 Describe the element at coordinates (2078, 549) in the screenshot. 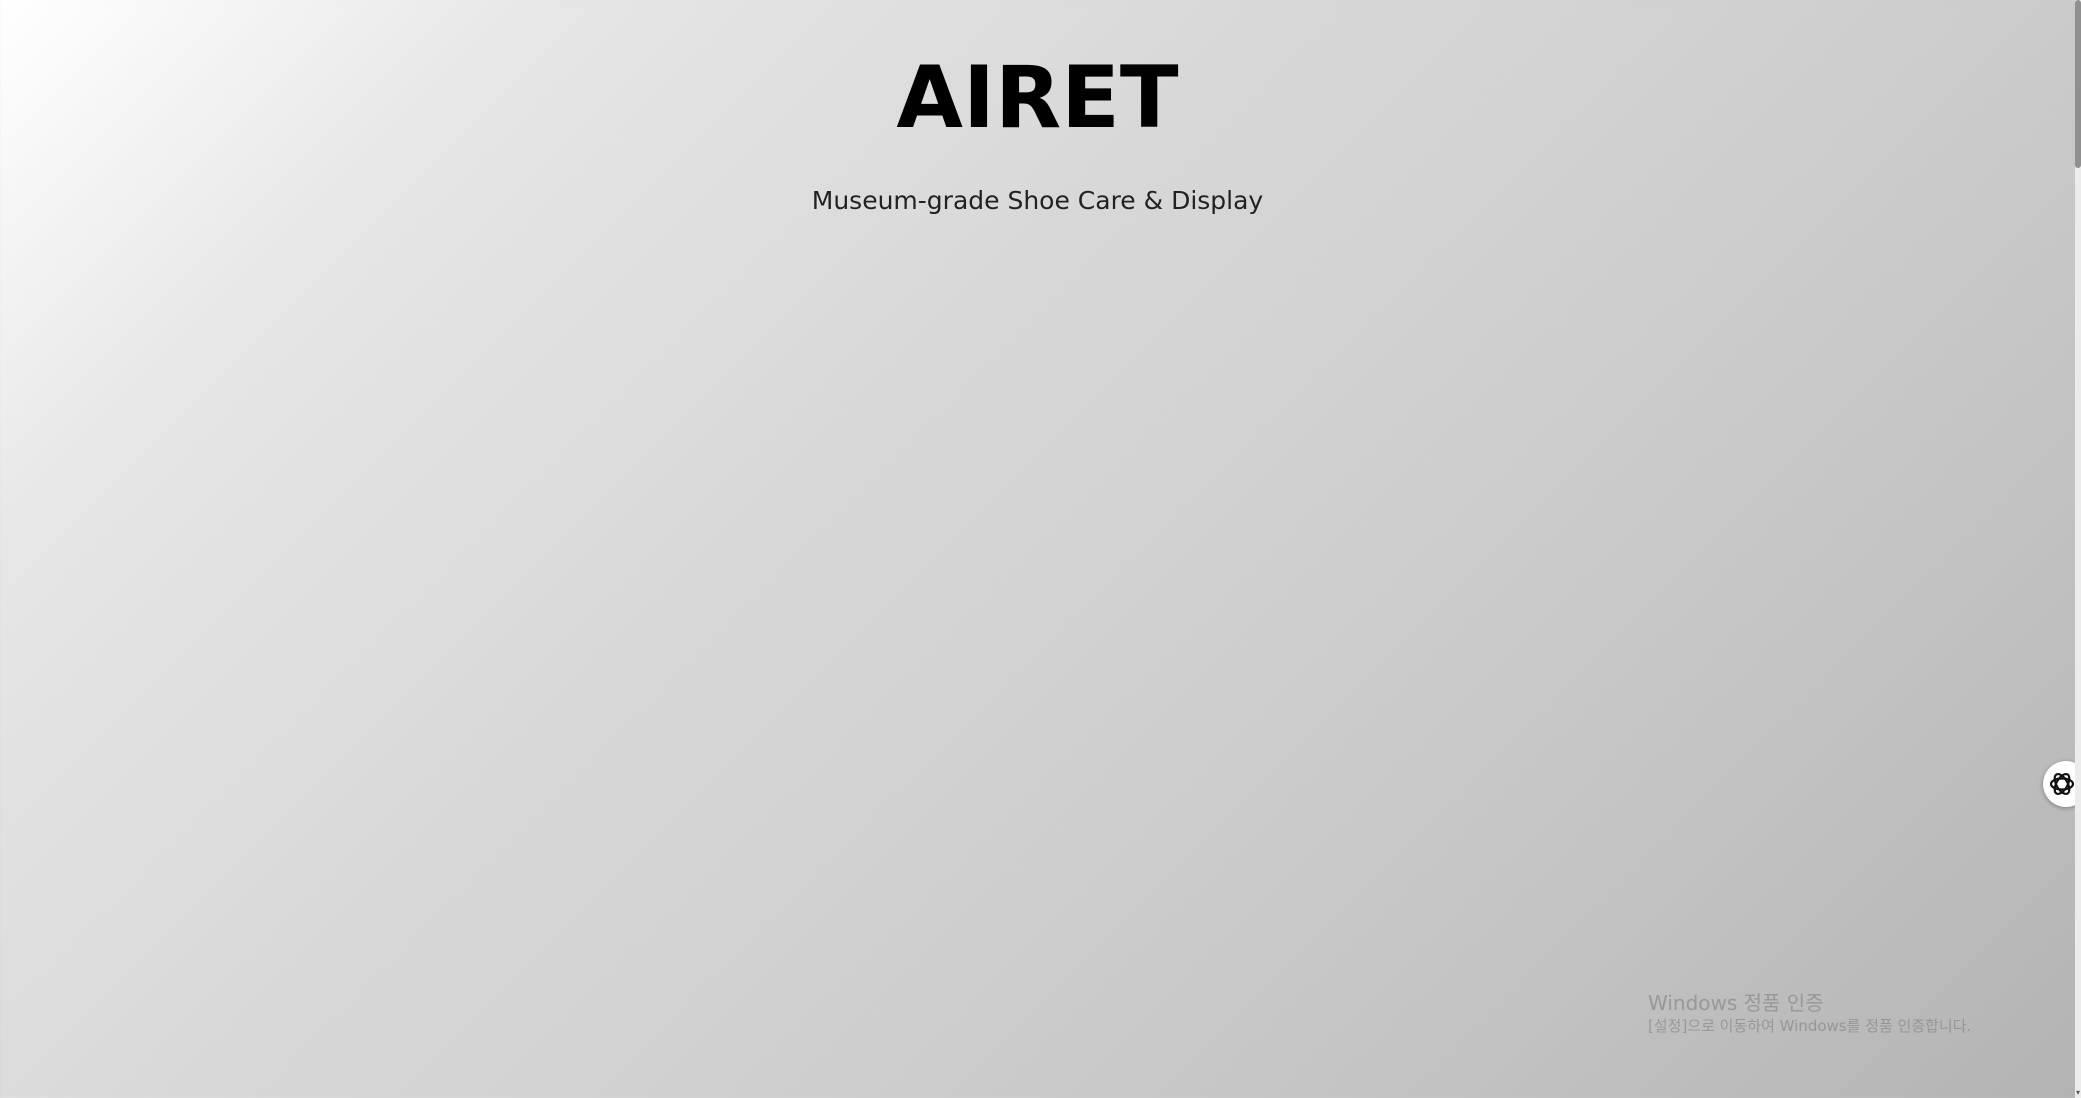

I see `vertical-scrollbar: ▾` at that location.